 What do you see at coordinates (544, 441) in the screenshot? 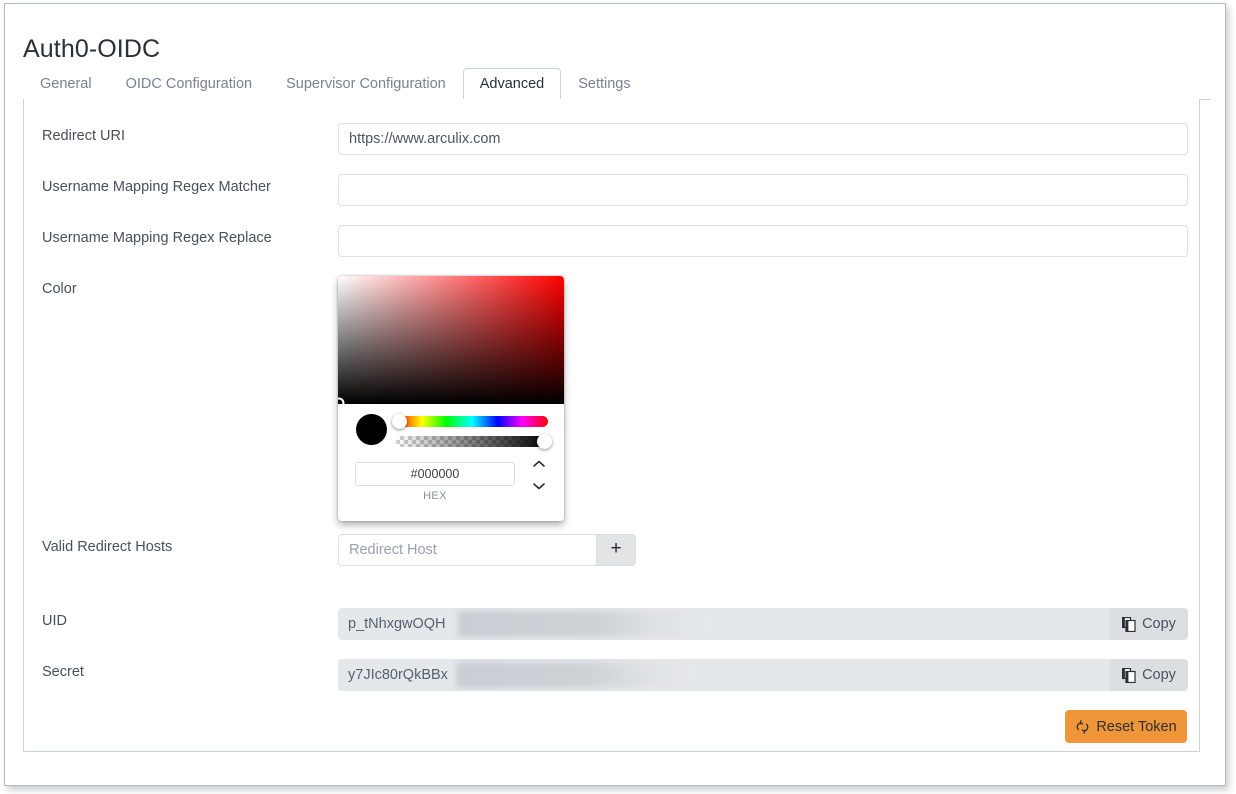
I see `alpha-slider-handle` at bounding box center [544, 441].